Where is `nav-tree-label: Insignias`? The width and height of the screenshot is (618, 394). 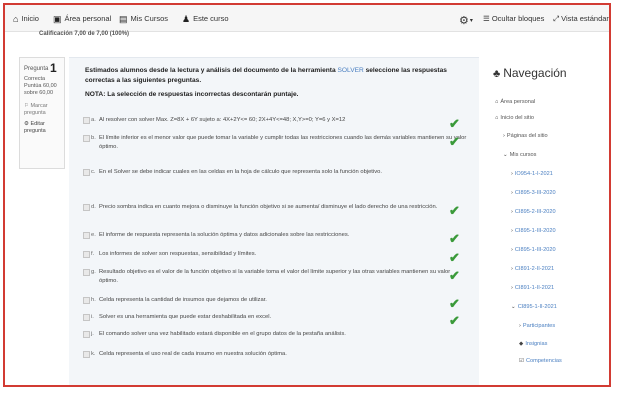
nav-tree-label: Insignias is located at coordinates (536, 344).